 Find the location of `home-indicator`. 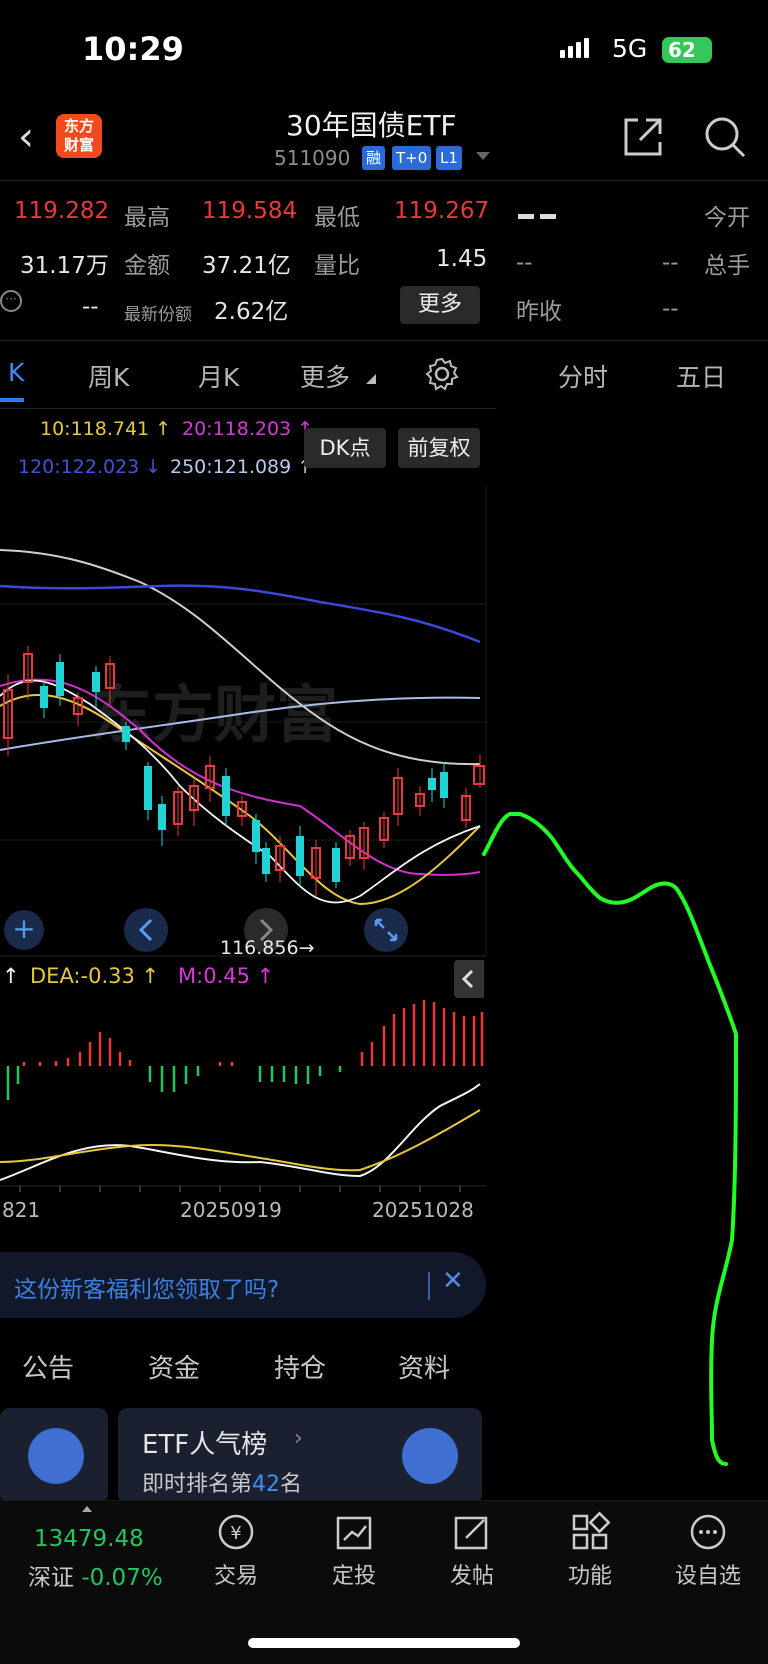

home-indicator is located at coordinates (384, 1643).